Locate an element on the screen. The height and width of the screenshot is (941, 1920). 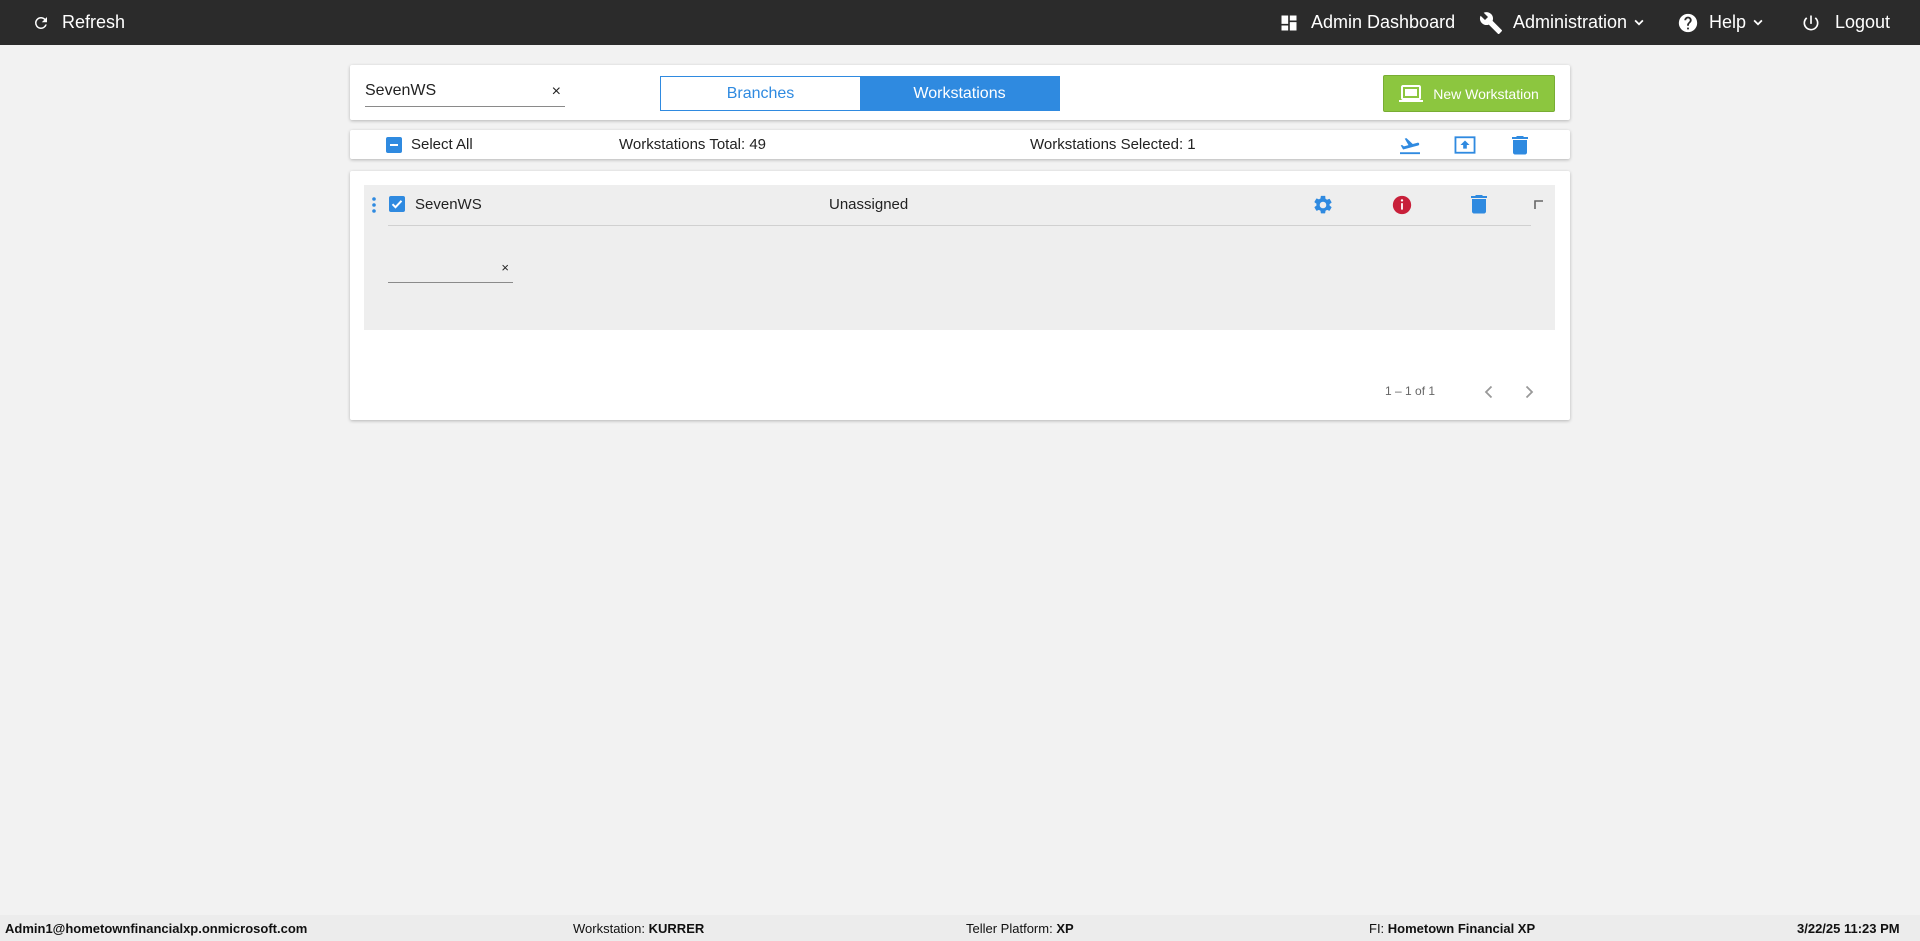
footer-fi: FI: Hometown Financial XP is located at coordinates (1452, 928).